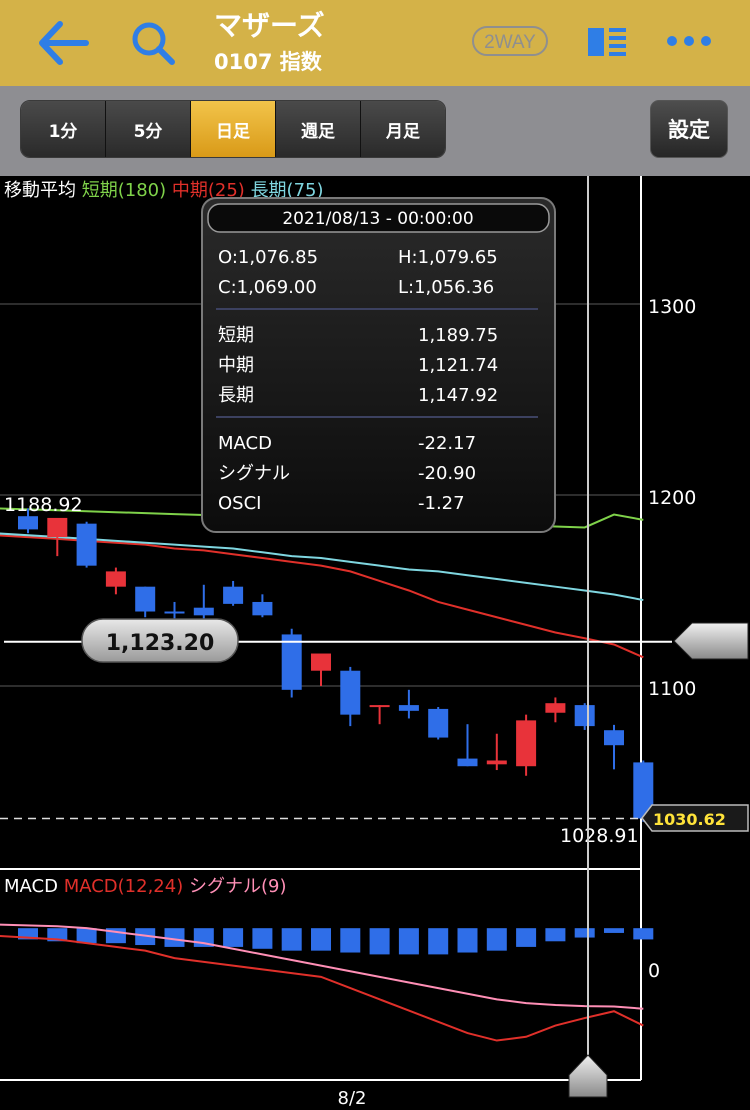 This screenshot has width=750, height=1110. Describe the element at coordinates (711, 641) in the screenshot. I see `crosshair-drag-handle` at that location.